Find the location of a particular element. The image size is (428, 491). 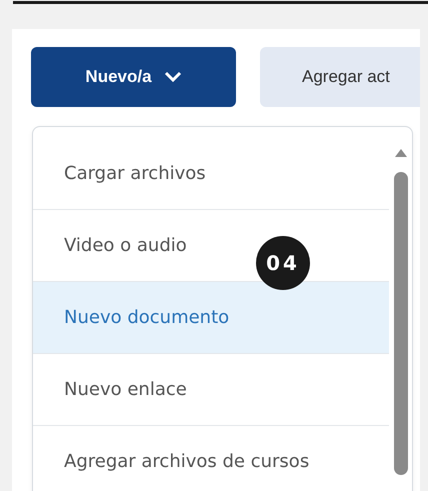

scroll-up-icon is located at coordinates (401, 153).